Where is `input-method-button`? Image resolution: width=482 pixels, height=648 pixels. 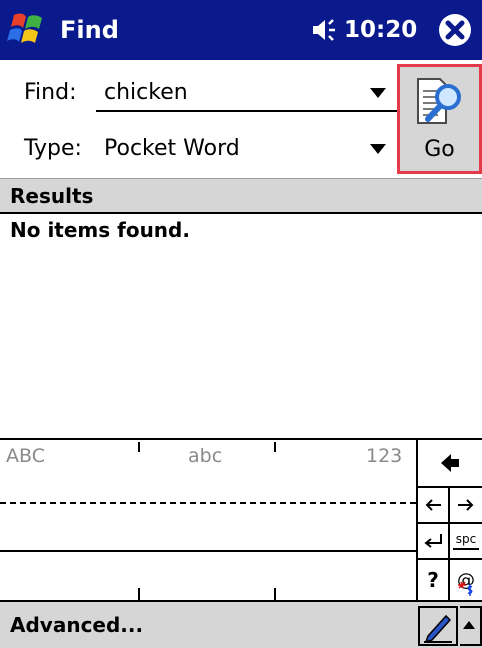 input-method-button is located at coordinates (438, 626).